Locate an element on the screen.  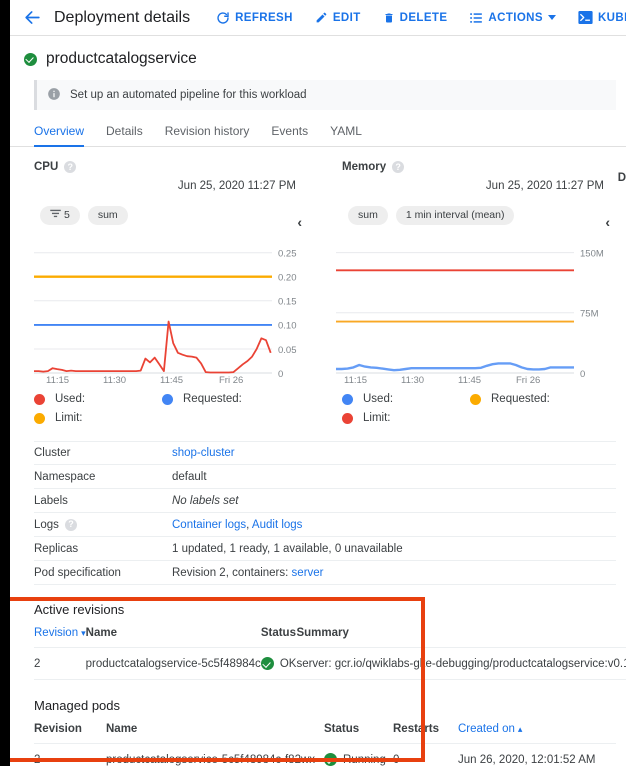
memory-chart-title: Memory is located at coordinates (364, 167).